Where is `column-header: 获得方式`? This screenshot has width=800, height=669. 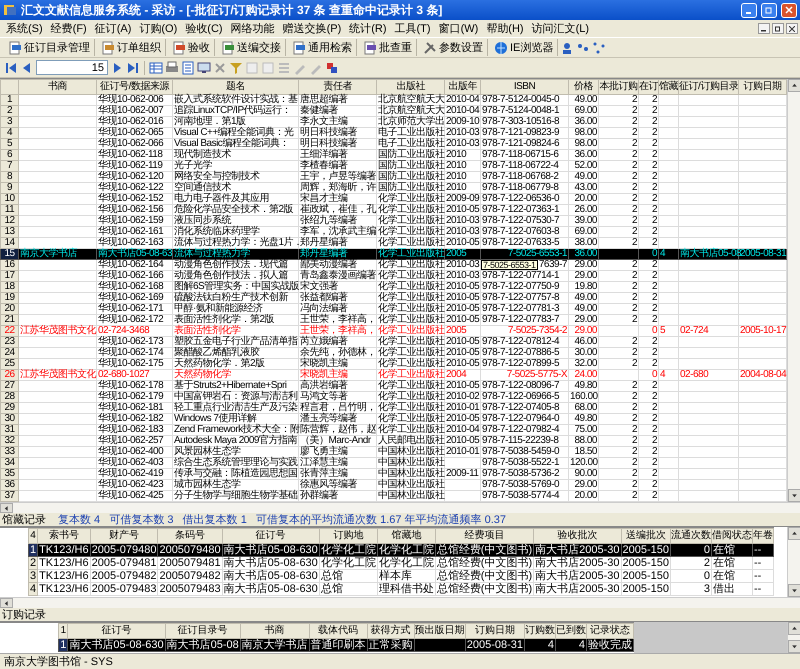 column-header: 获得方式 is located at coordinates (390, 631).